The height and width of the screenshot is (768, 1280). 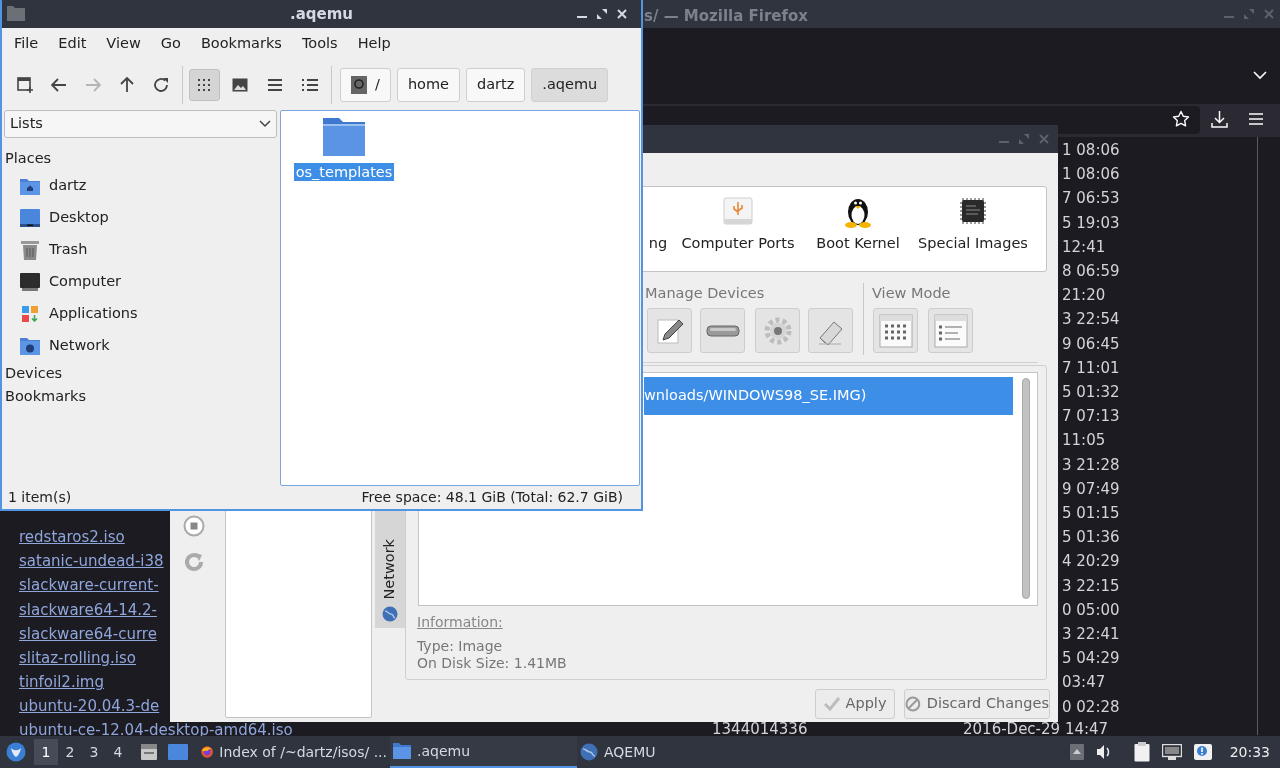 What do you see at coordinates (321, 14) in the screenshot?
I see `window-title: .aqemu` at bounding box center [321, 14].